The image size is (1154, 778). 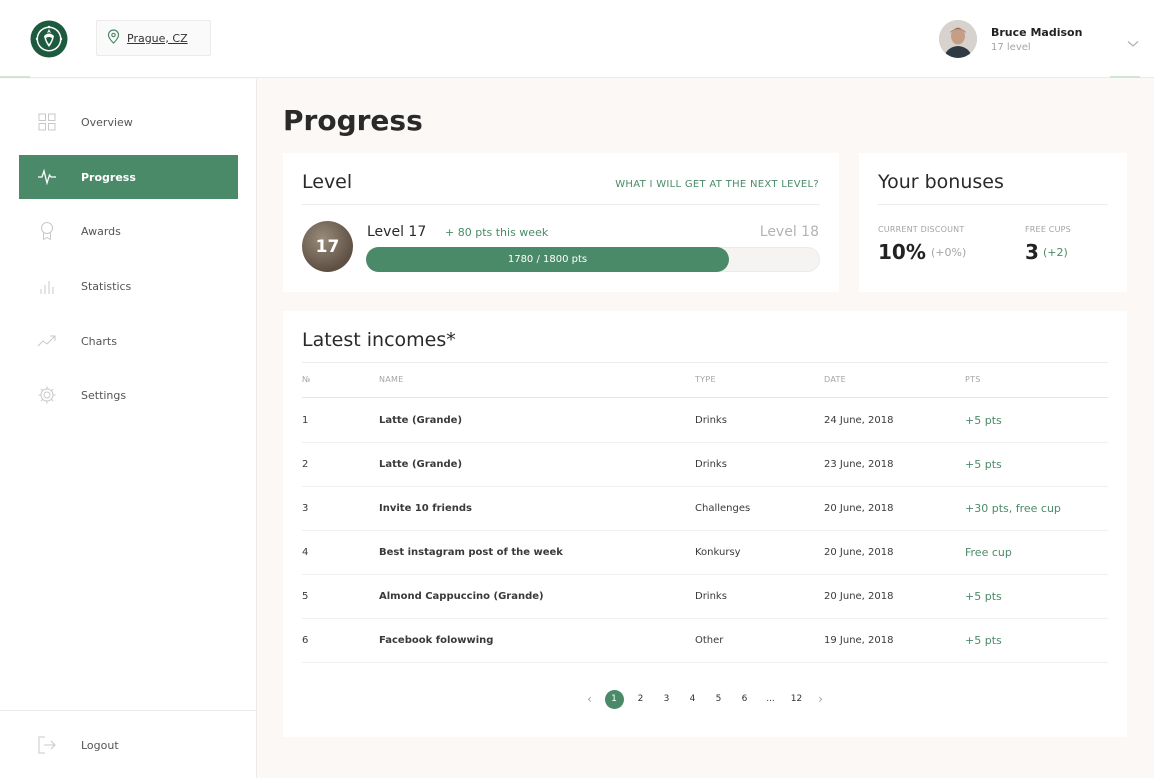 I want to click on level-badge: 17, so click(x=327, y=246).